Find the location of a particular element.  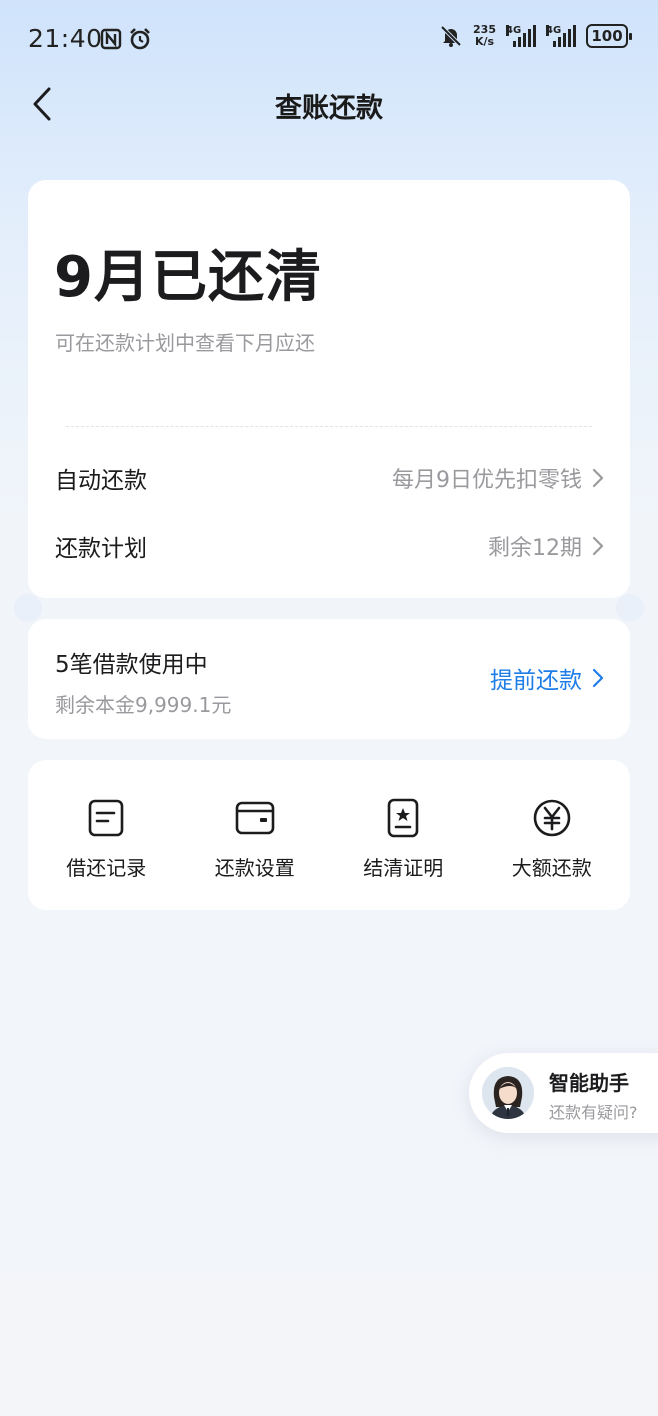

tool-label: 还款设置 is located at coordinates (254, 868).